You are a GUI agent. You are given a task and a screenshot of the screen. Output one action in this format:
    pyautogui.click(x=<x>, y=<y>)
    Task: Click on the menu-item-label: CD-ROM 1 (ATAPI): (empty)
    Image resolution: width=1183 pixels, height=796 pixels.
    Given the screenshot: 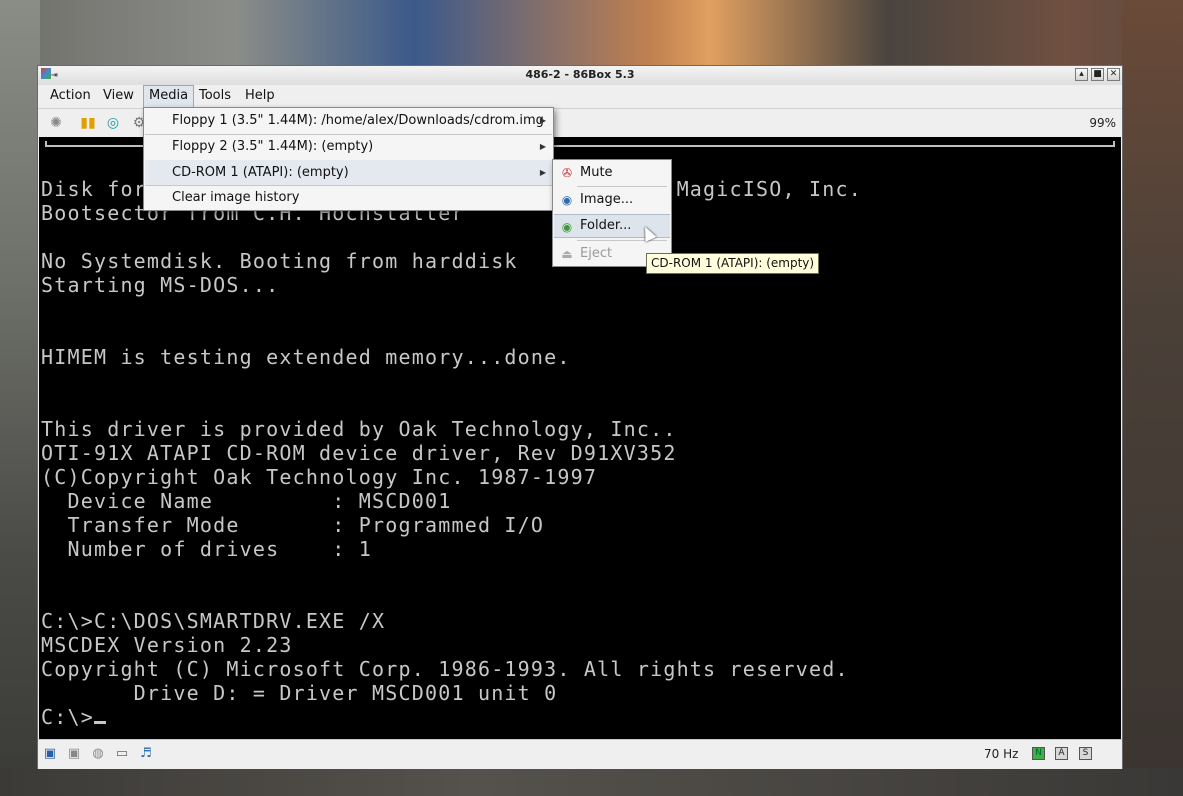 What is the action you would take?
    pyautogui.click(x=260, y=172)
    